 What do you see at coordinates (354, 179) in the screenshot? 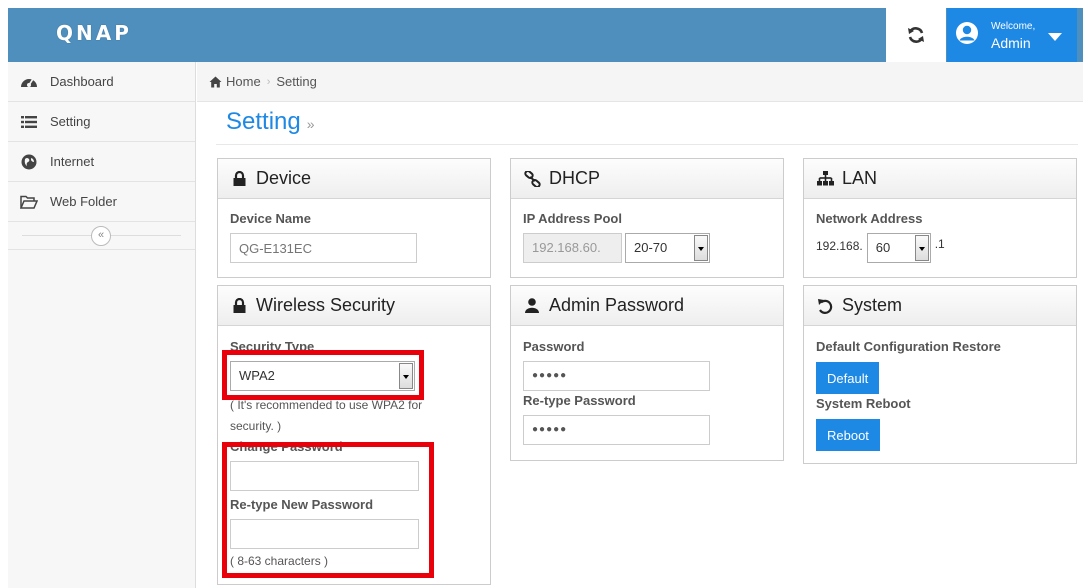
I see `device-panel-header: Device` at bounding box center [354, 179].